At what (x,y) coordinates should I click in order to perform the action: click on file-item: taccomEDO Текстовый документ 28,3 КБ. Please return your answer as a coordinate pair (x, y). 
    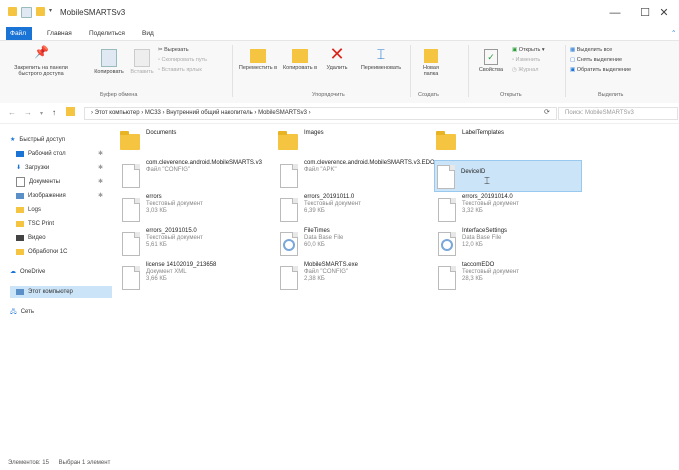
    Looking at the image, I should click on (516, 281).